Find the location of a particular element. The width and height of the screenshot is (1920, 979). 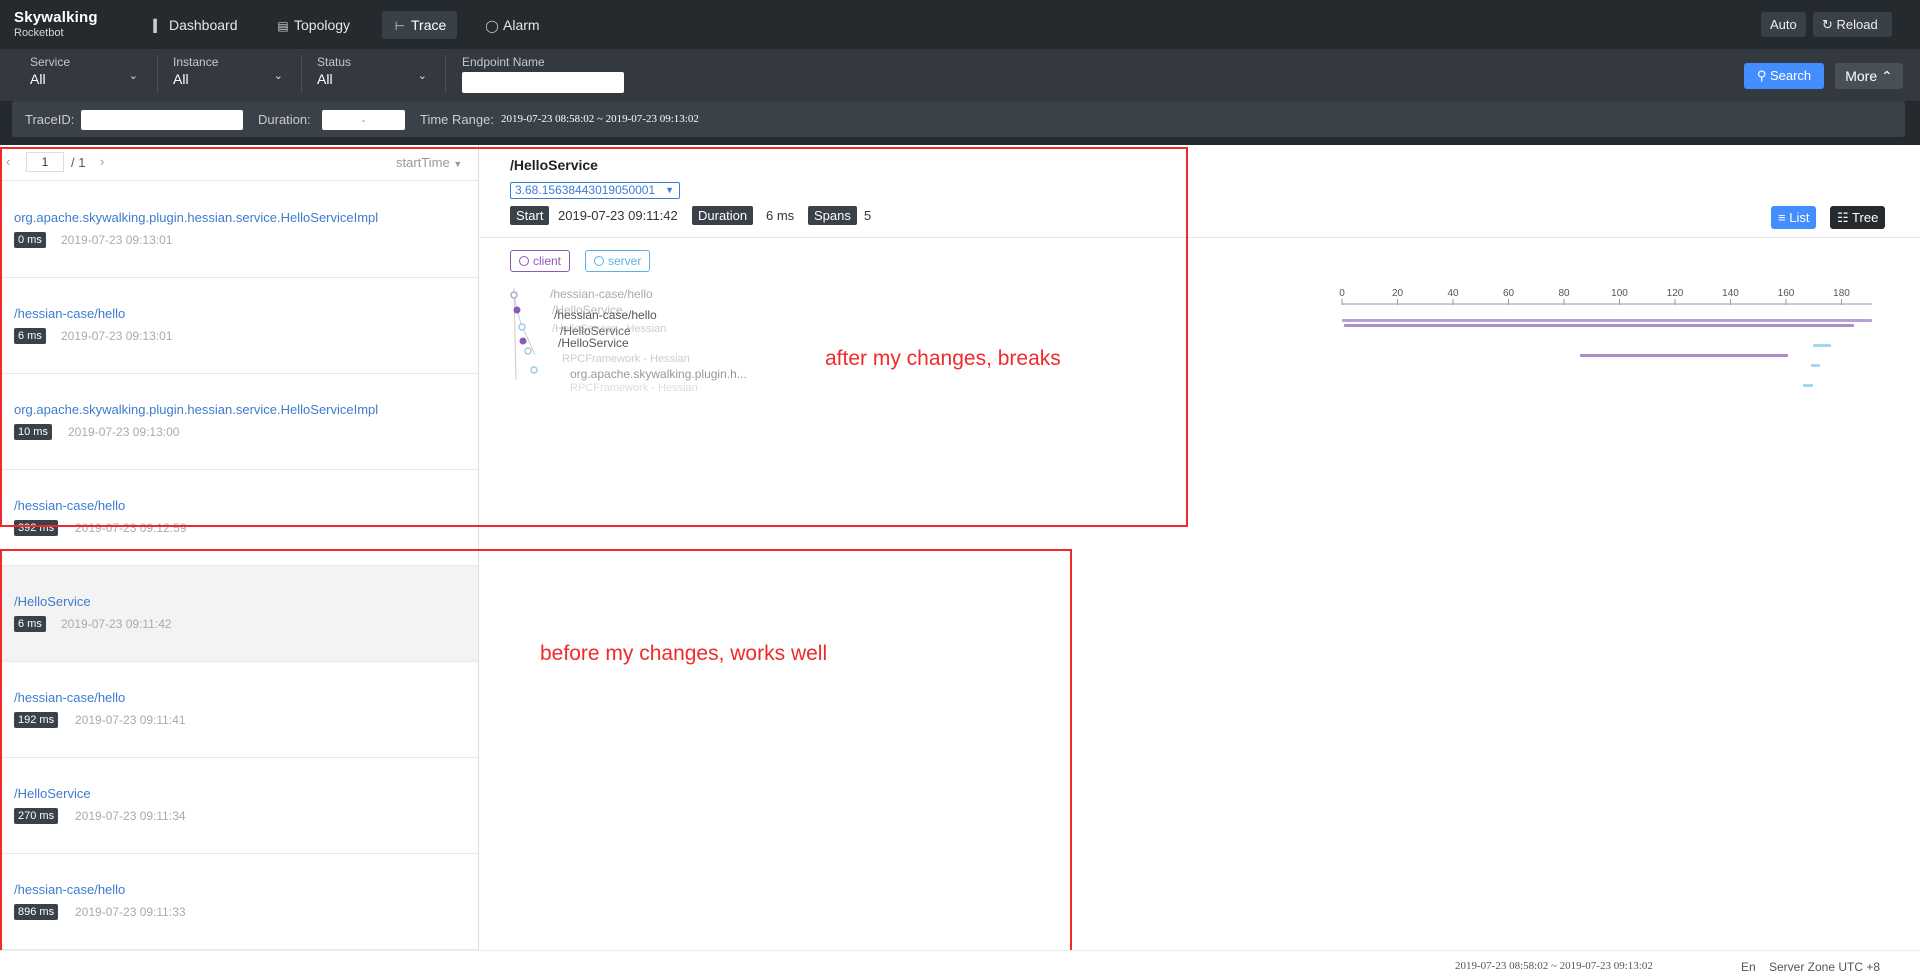

more-button: More ⌃ is located at coordinates (1869, 76).